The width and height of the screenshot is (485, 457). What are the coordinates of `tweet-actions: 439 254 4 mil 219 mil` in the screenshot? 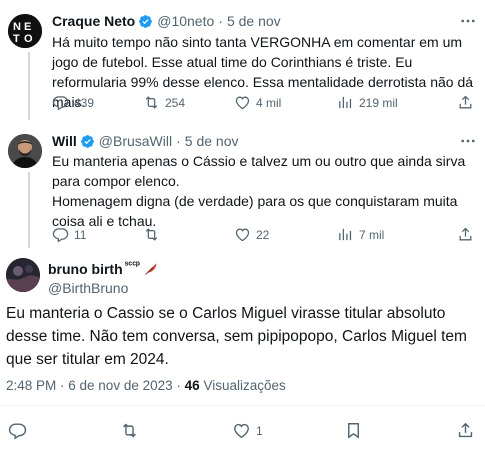 It's located at (264, 103).